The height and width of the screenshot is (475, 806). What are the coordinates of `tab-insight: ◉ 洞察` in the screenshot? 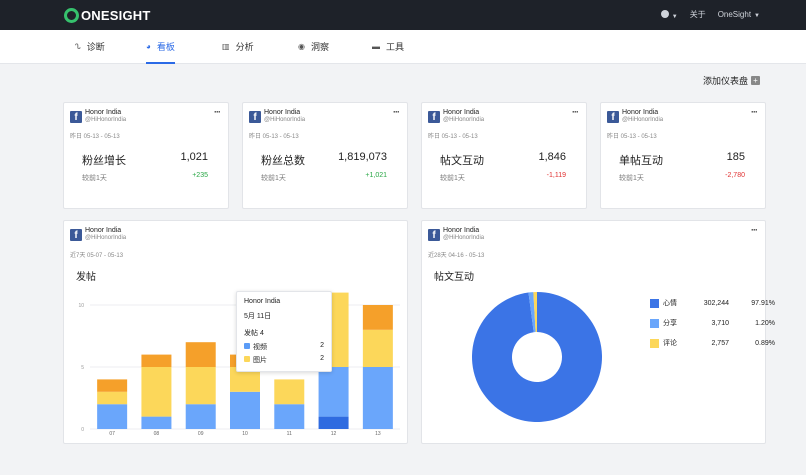 It's located at (313, 46).